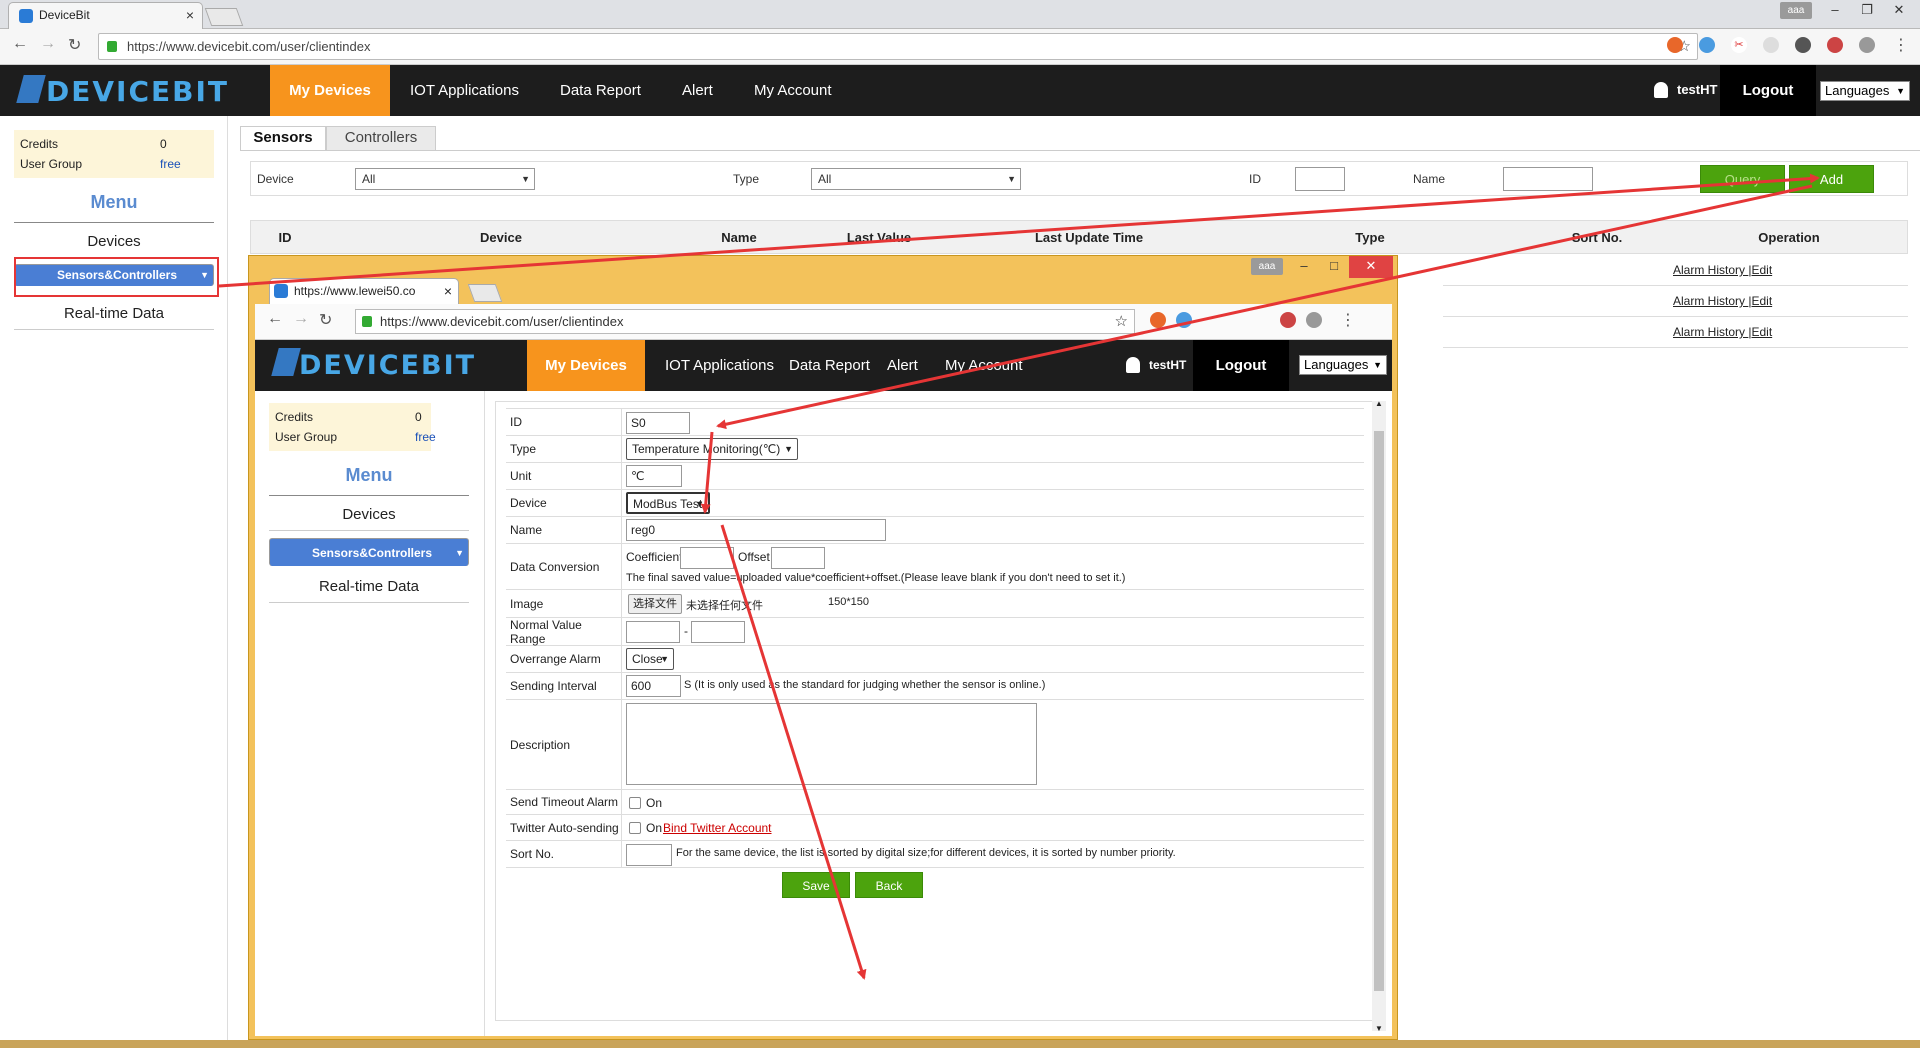  Describe the element at coordinates (635, 828) in the screenshot. I see `twitter-checkbox` at that location.